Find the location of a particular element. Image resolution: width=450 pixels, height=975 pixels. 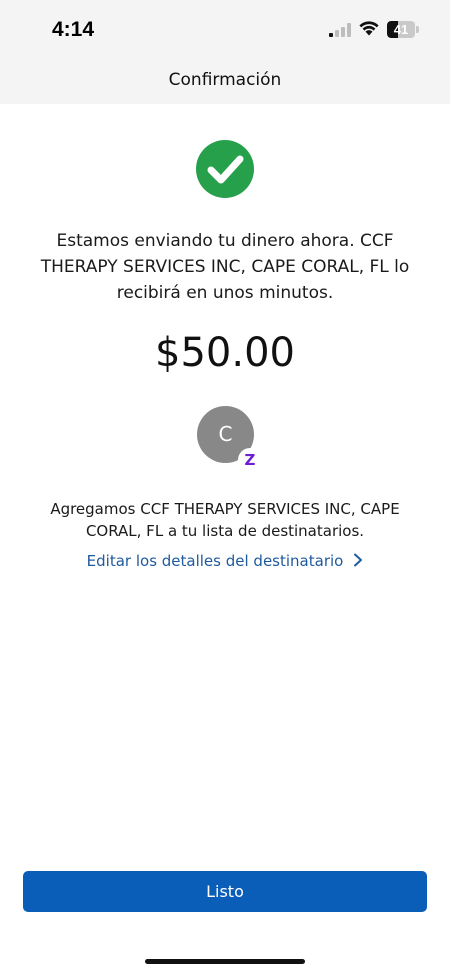

status-time: 4:14 is located at coordinates (73, 29).